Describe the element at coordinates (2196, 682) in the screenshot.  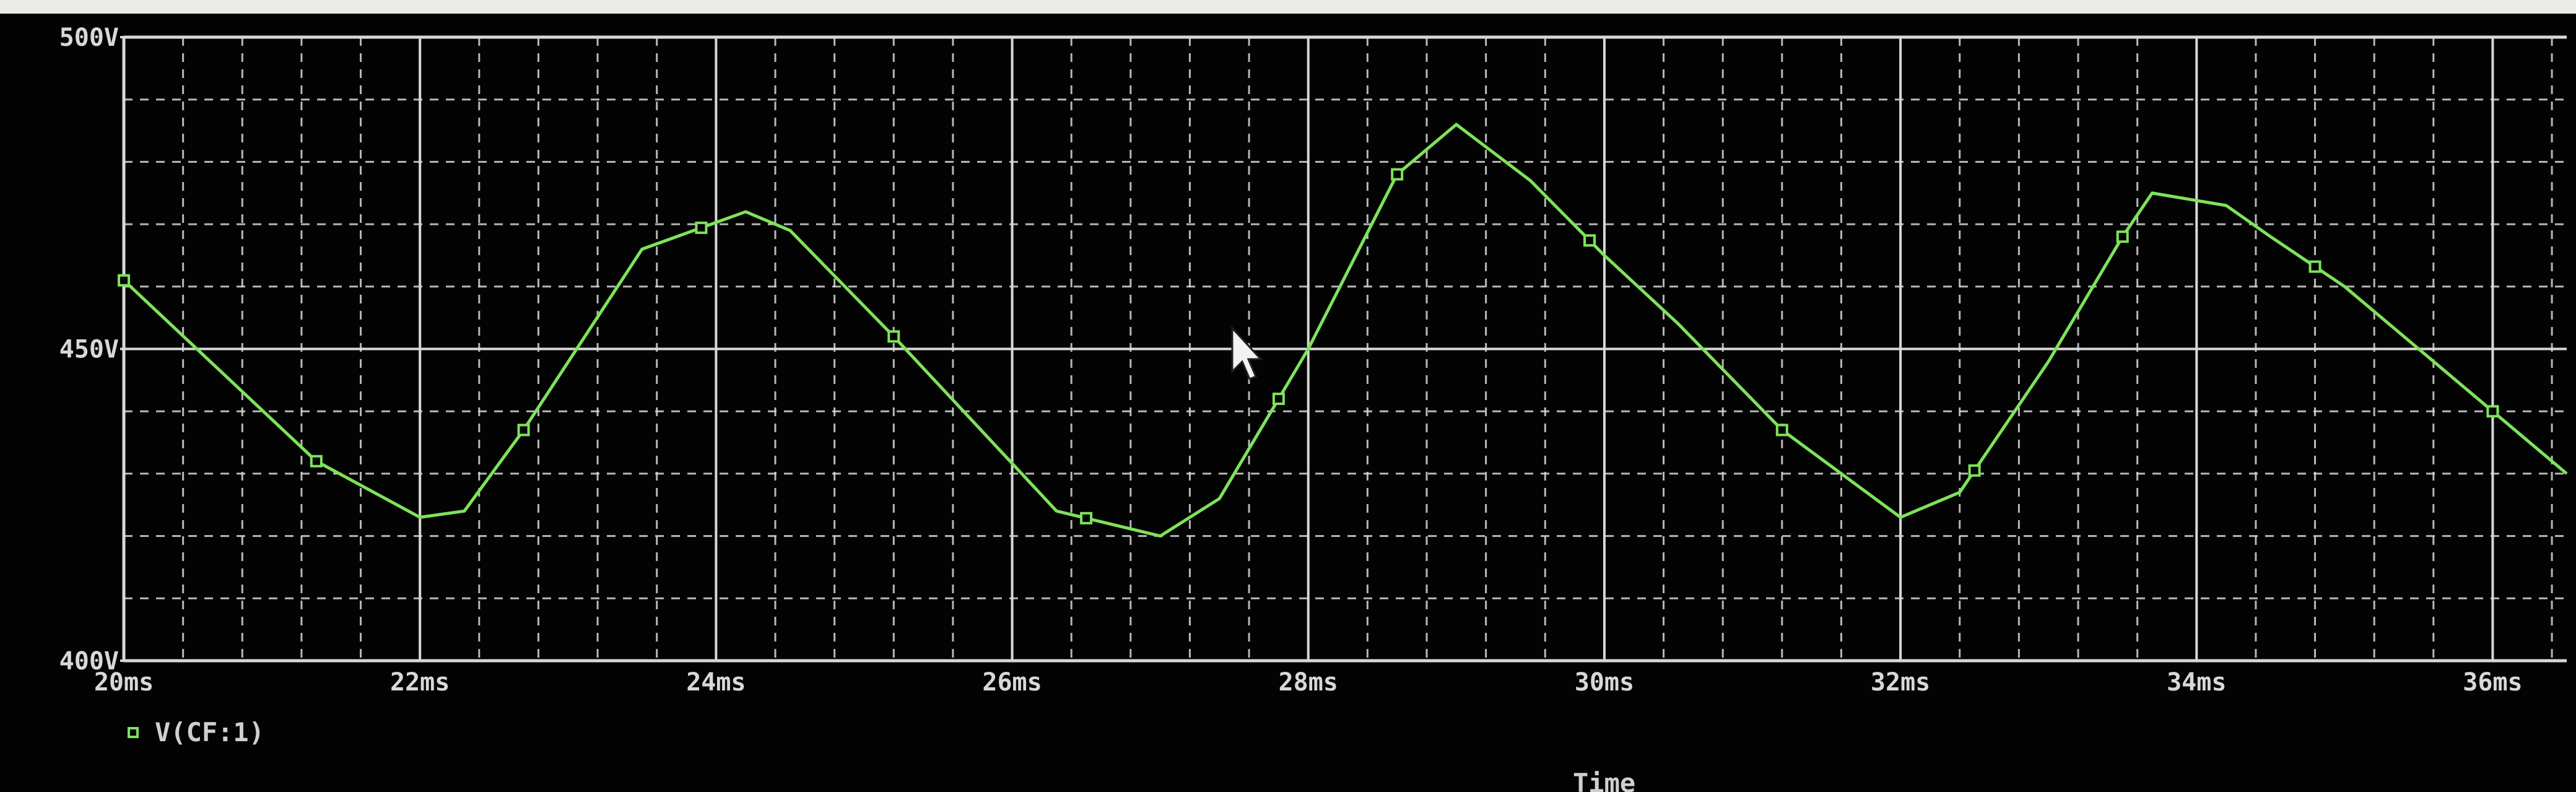
I see `x-tick-label: 34ms` at that location.